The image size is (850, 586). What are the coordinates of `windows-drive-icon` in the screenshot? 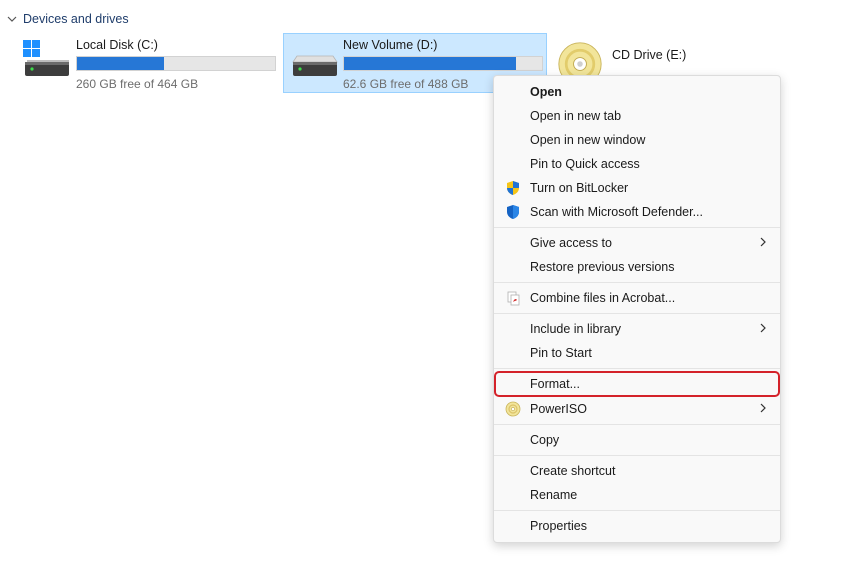 It's located at (46, 58).